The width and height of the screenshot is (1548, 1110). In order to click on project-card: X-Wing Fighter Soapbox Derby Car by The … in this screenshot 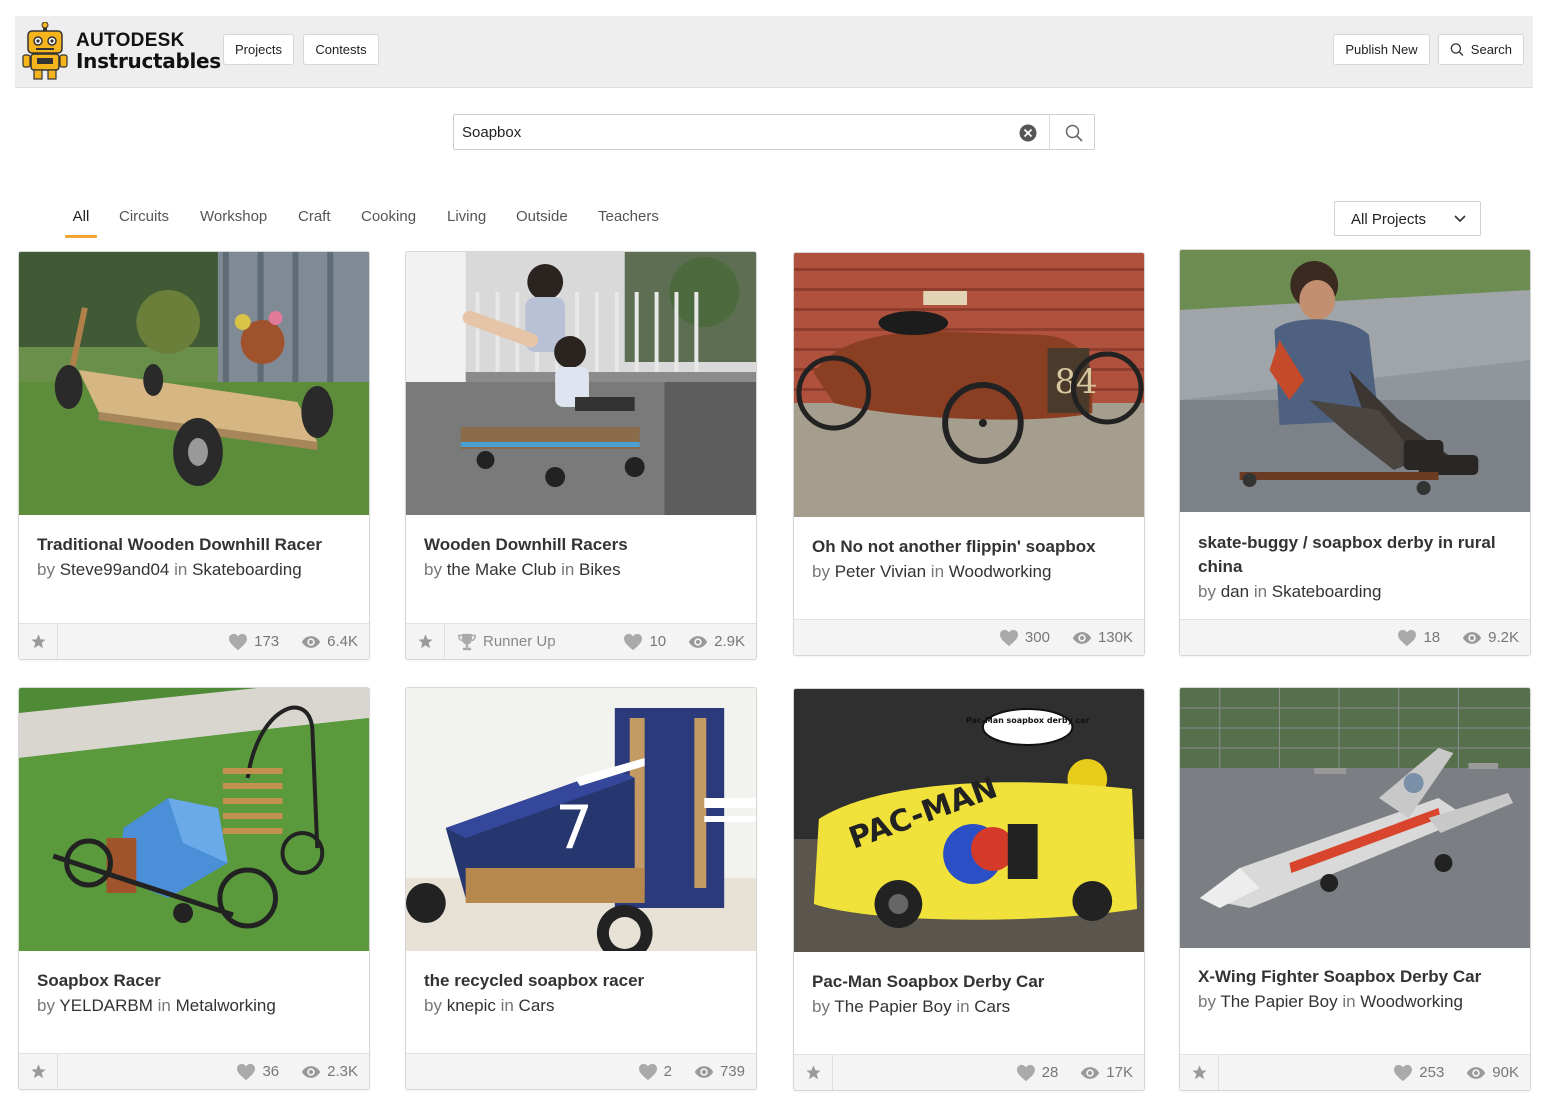, I will do `click(1355, 889)`.